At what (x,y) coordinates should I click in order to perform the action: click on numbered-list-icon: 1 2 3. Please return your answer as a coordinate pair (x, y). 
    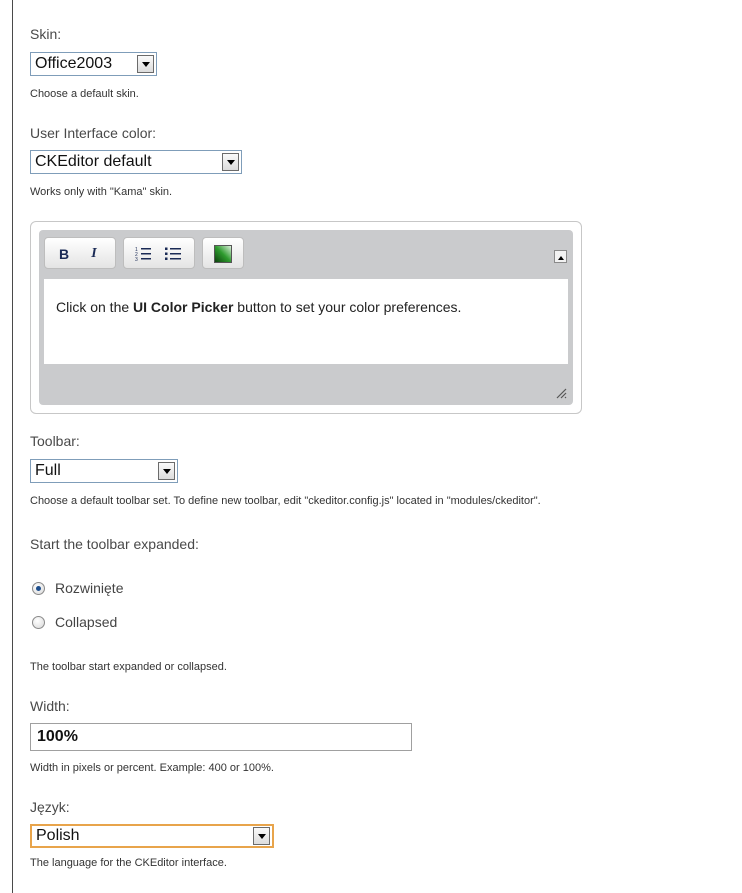
    Looking at the image, I should click on (143, 254).